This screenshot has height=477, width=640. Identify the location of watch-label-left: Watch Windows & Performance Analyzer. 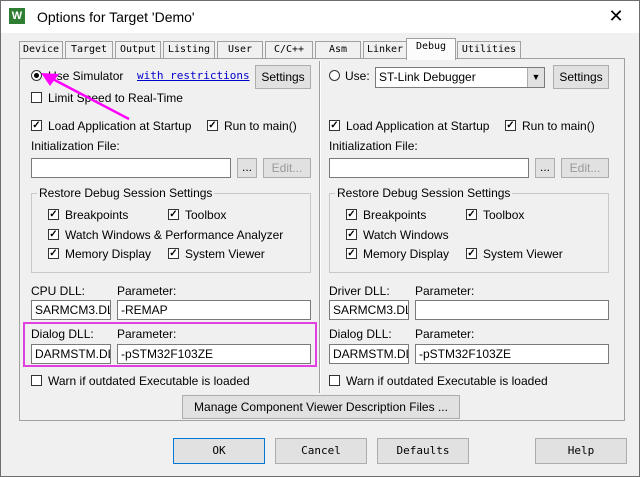
(174, 235).